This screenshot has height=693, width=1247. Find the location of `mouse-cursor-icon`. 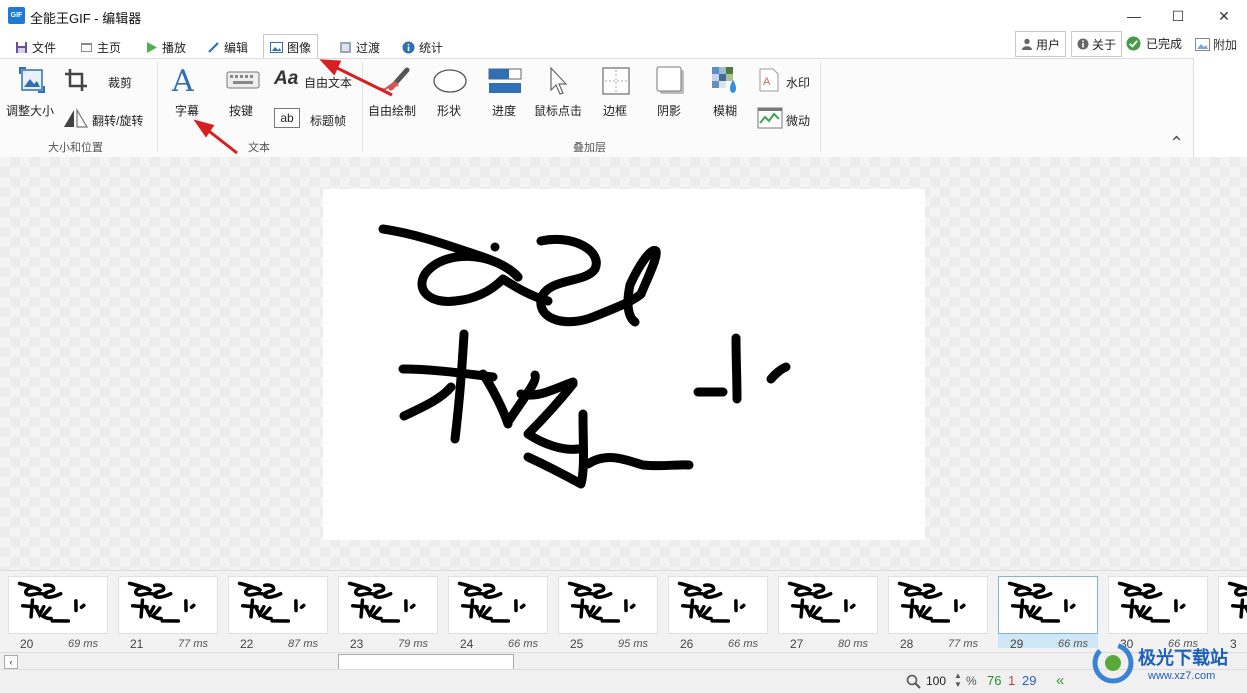

mouse-cursor-icon is located at coordinates (559, 80).